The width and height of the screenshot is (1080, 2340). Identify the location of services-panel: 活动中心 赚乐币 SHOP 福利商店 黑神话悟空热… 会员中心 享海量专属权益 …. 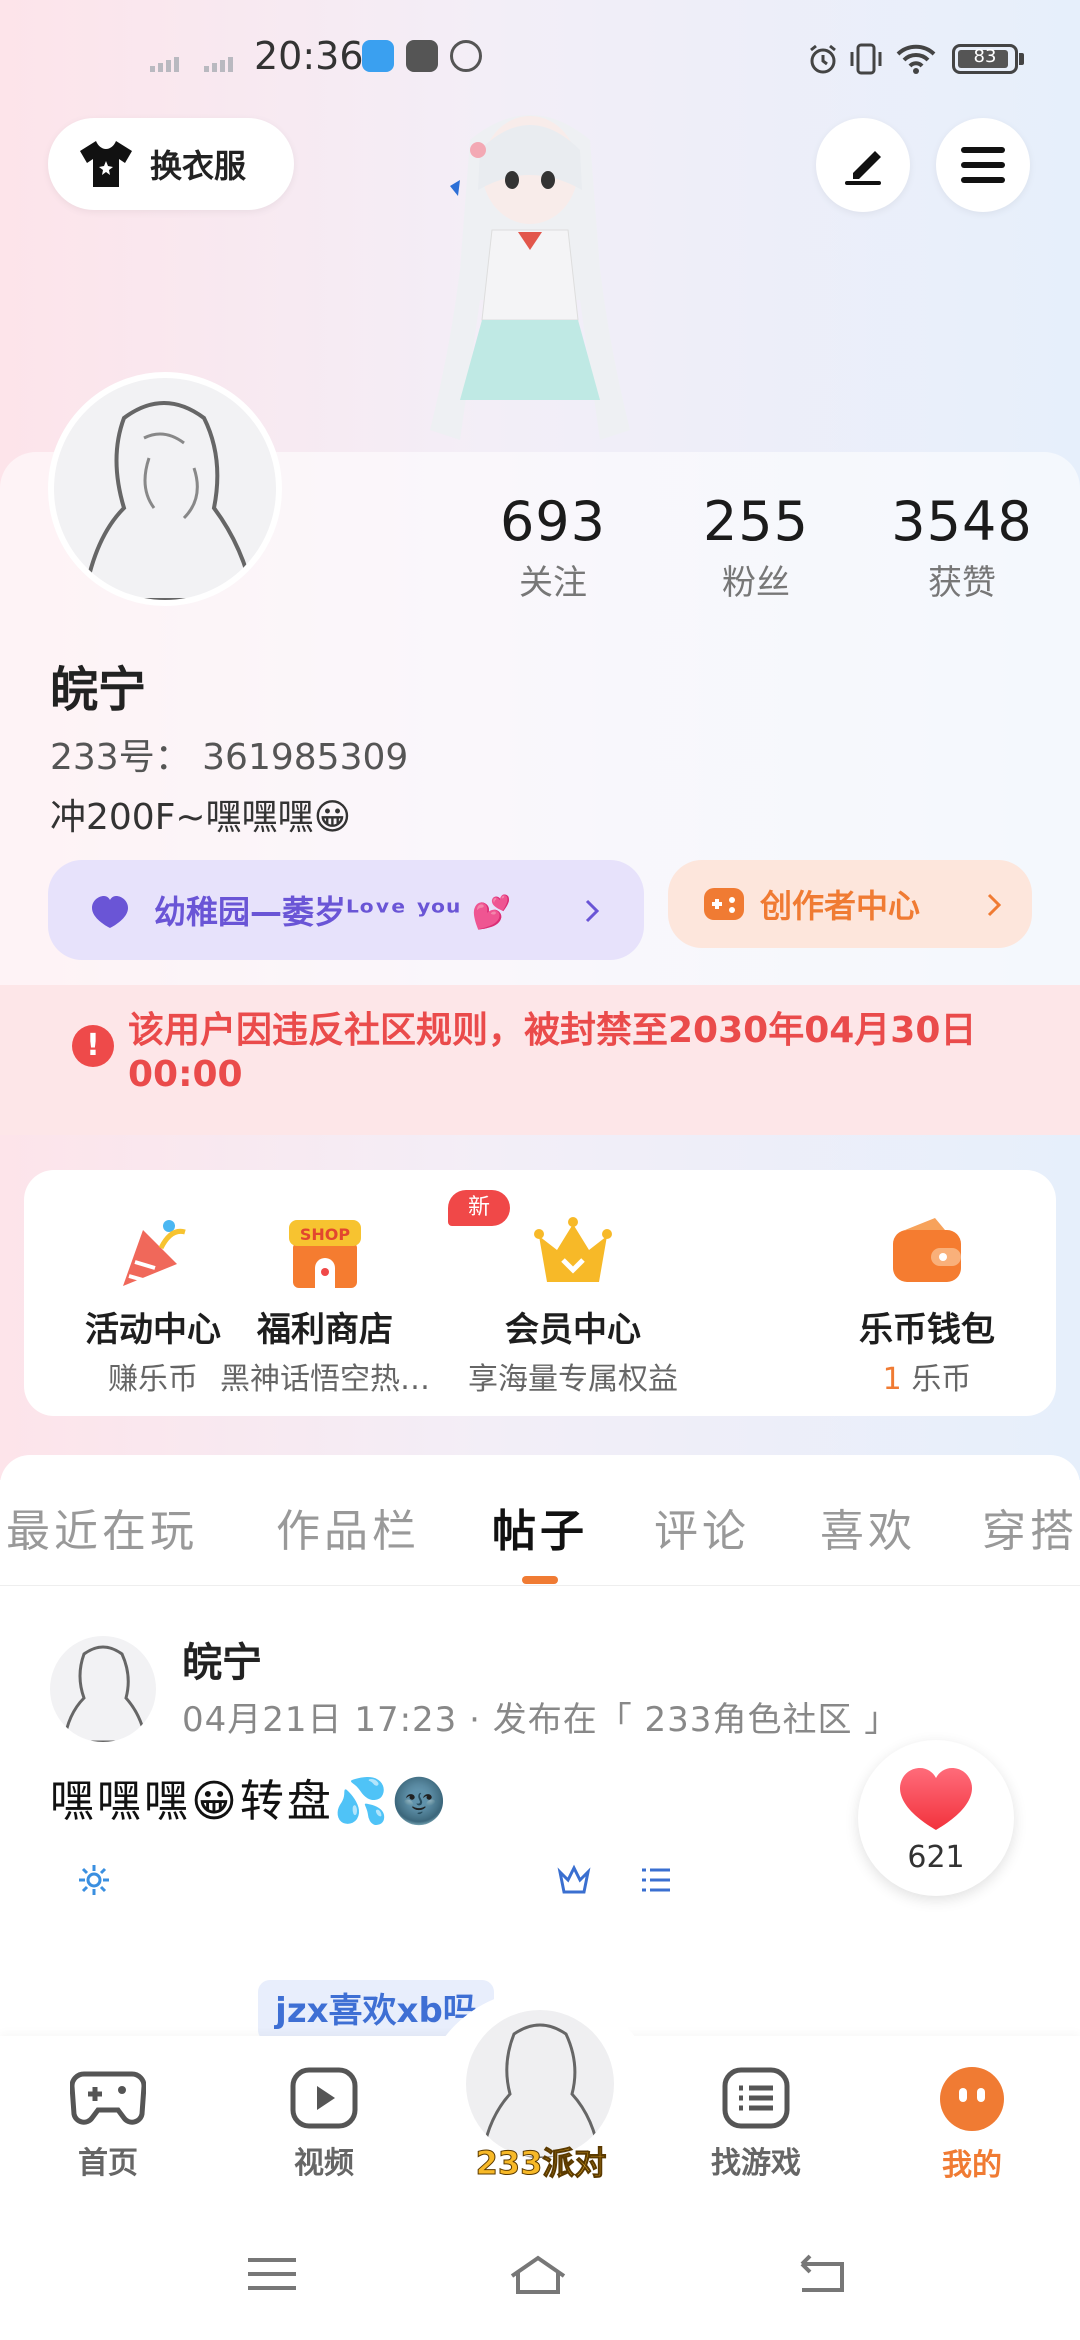
(540, 1293).